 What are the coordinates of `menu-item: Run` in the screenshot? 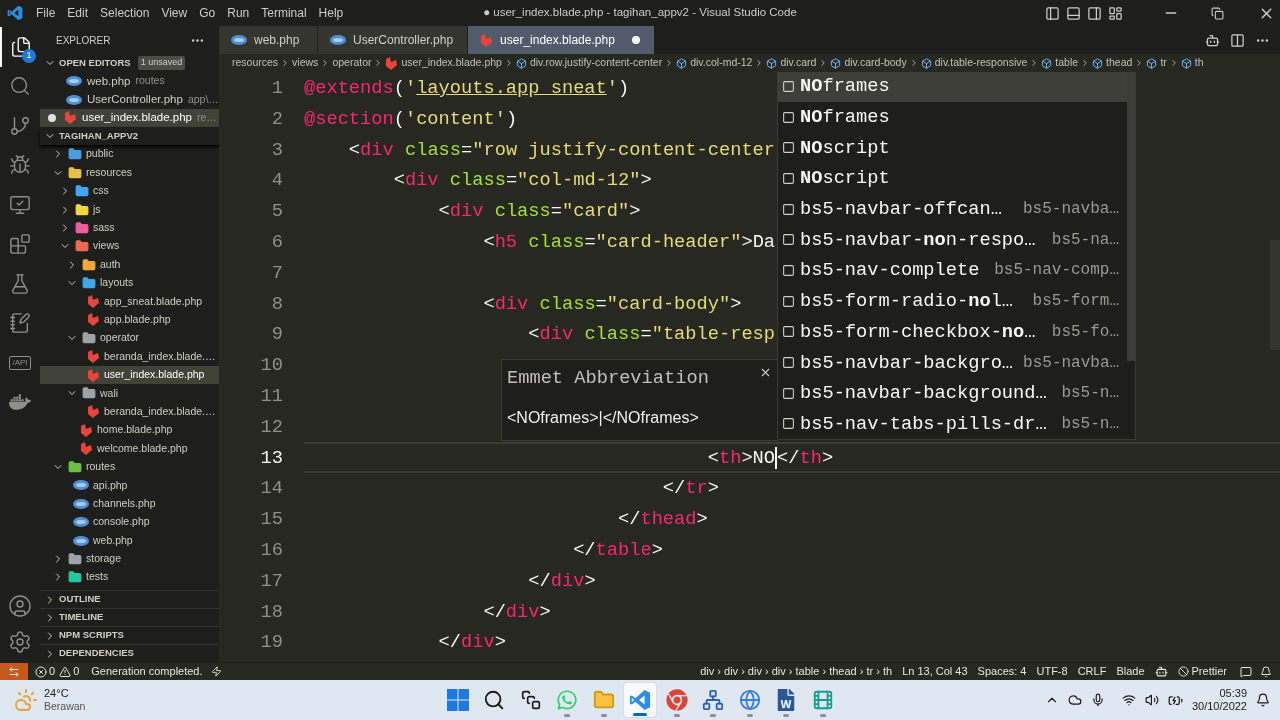 It's located at (238, 13).